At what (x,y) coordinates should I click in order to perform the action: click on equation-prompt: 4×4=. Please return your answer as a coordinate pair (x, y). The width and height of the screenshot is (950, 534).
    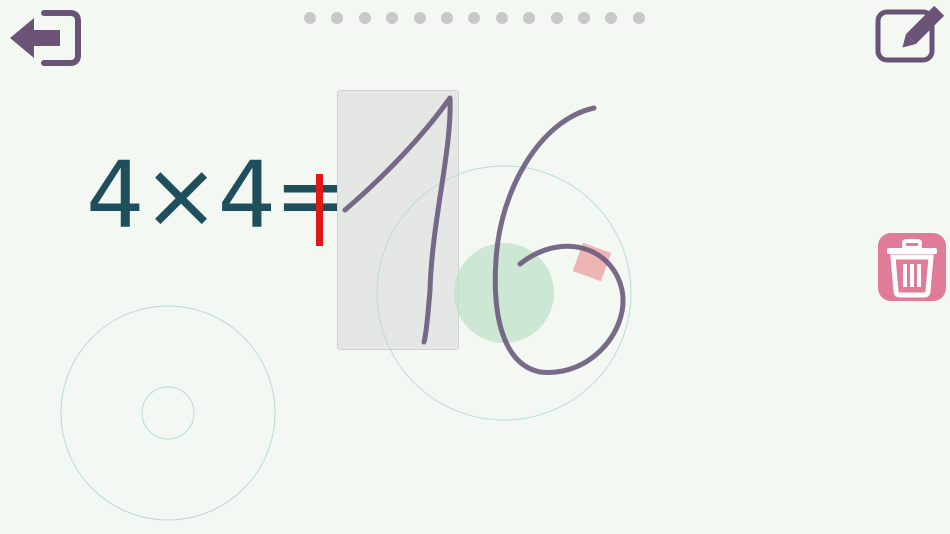
    Looking at the image, I should click on (218, 195).